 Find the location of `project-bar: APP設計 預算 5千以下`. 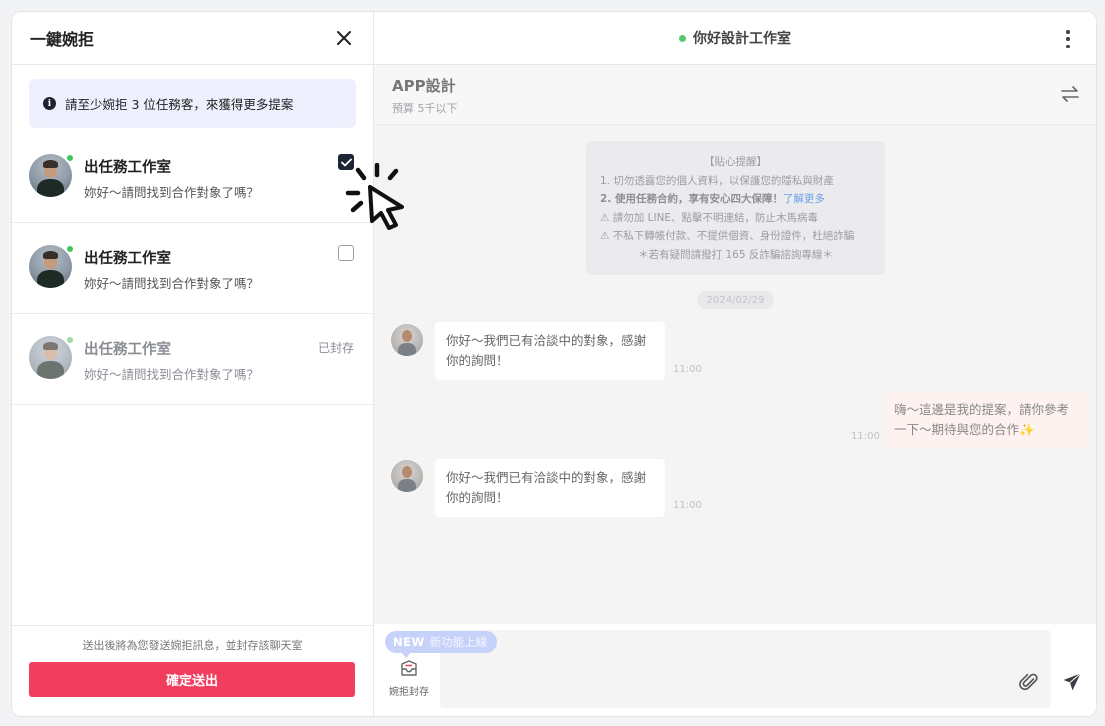

project-bar: APP設計 預算 5千以下 is located at coordinates (735, 95).